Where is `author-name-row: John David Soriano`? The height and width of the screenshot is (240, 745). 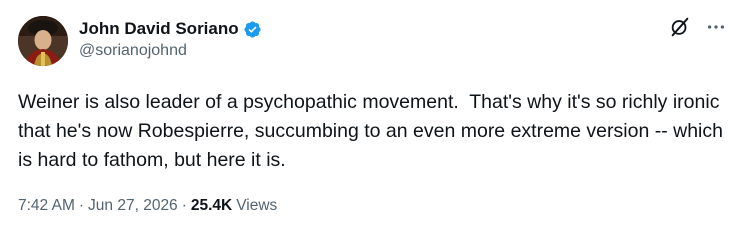
author-name-row: John David Soriano is located at coordinates (170, 29).